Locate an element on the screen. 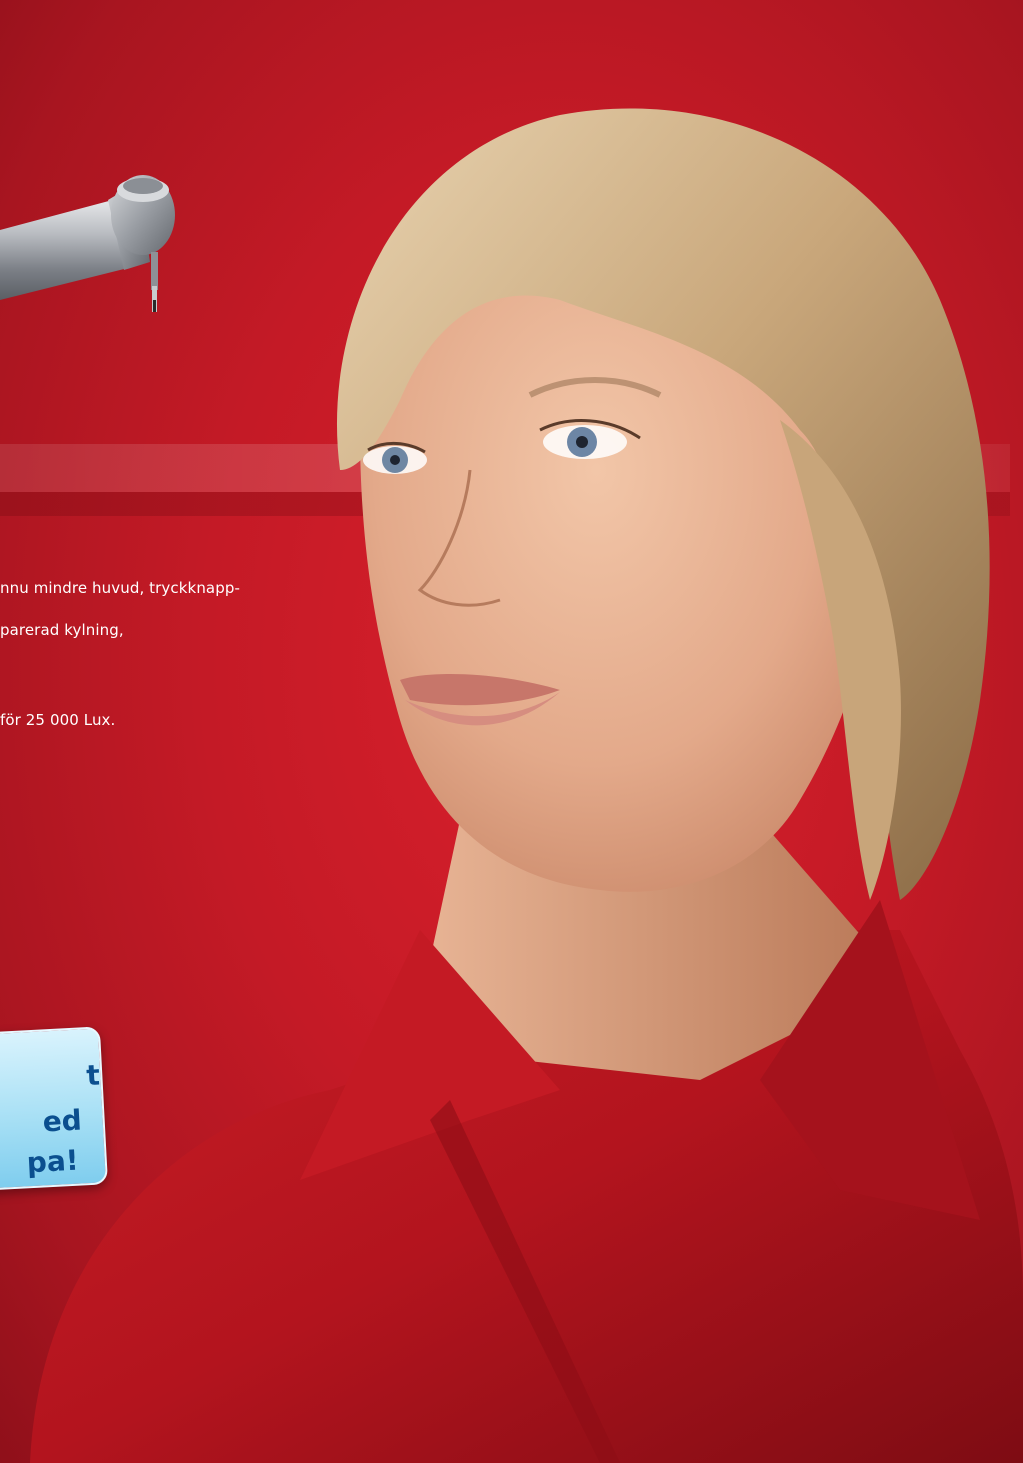 The width and height of the screenshot is (1023, 1463). callout-text-line: pa! is located at coordinates (52, 1161).